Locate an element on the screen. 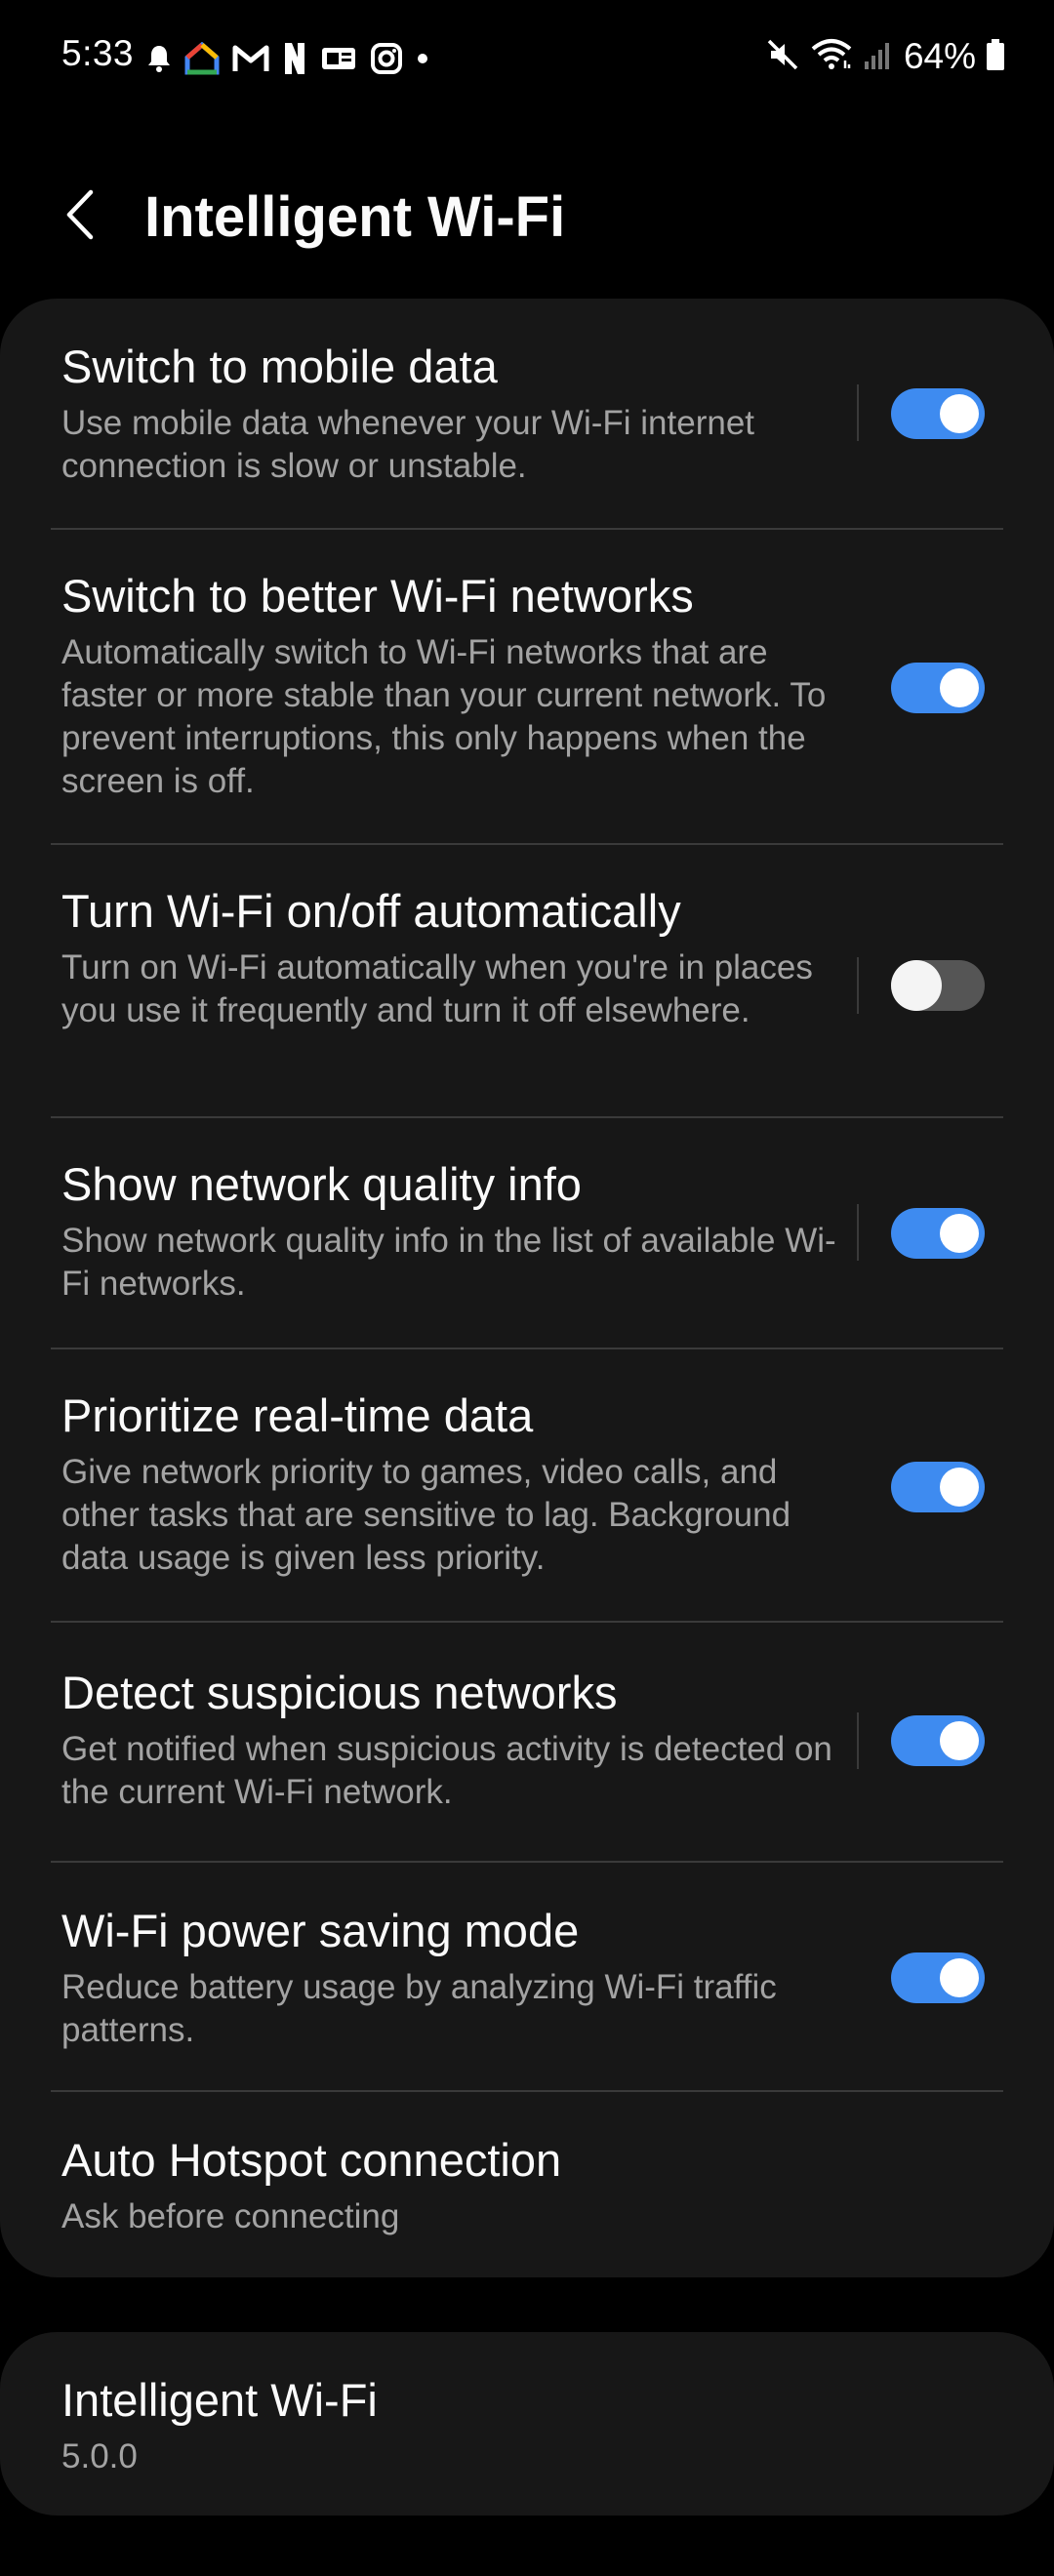 The height and width of the screenshot is (2576, 1054). setting-title: Turn Wi-Fi on/off automatically is located at coordinates (371, 911).